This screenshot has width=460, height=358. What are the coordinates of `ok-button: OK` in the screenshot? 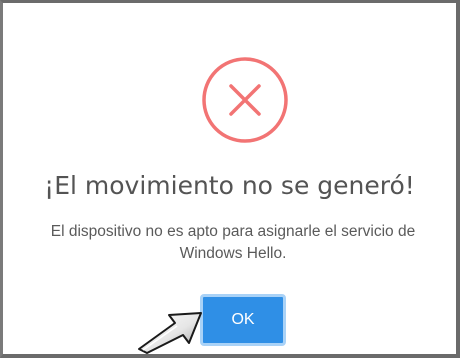 It's located at (243, 320).